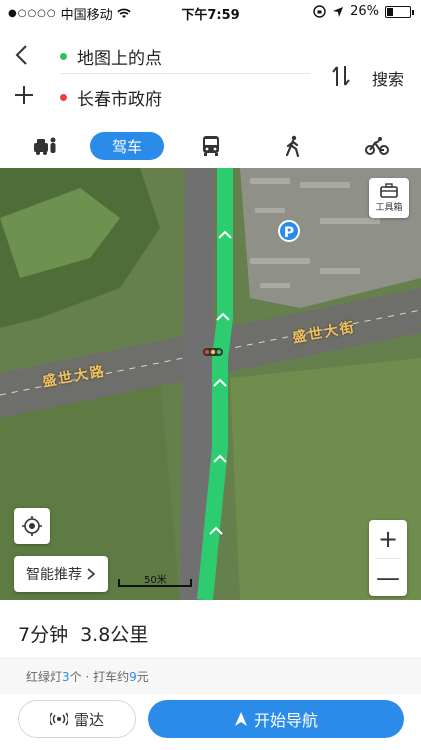  Describe the element at coordinates (388, 78) in the screenshot. I see `search-button: 搜索` at that location.